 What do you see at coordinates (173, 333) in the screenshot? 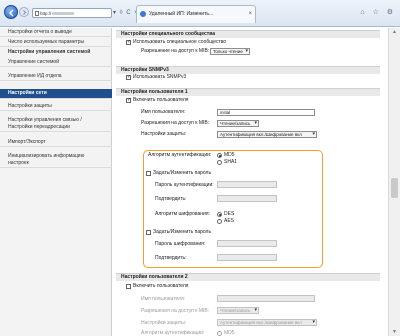
I see `user2-auth-algo-label: Алгоритм аутентификации:` at bounding box center [173, 333].